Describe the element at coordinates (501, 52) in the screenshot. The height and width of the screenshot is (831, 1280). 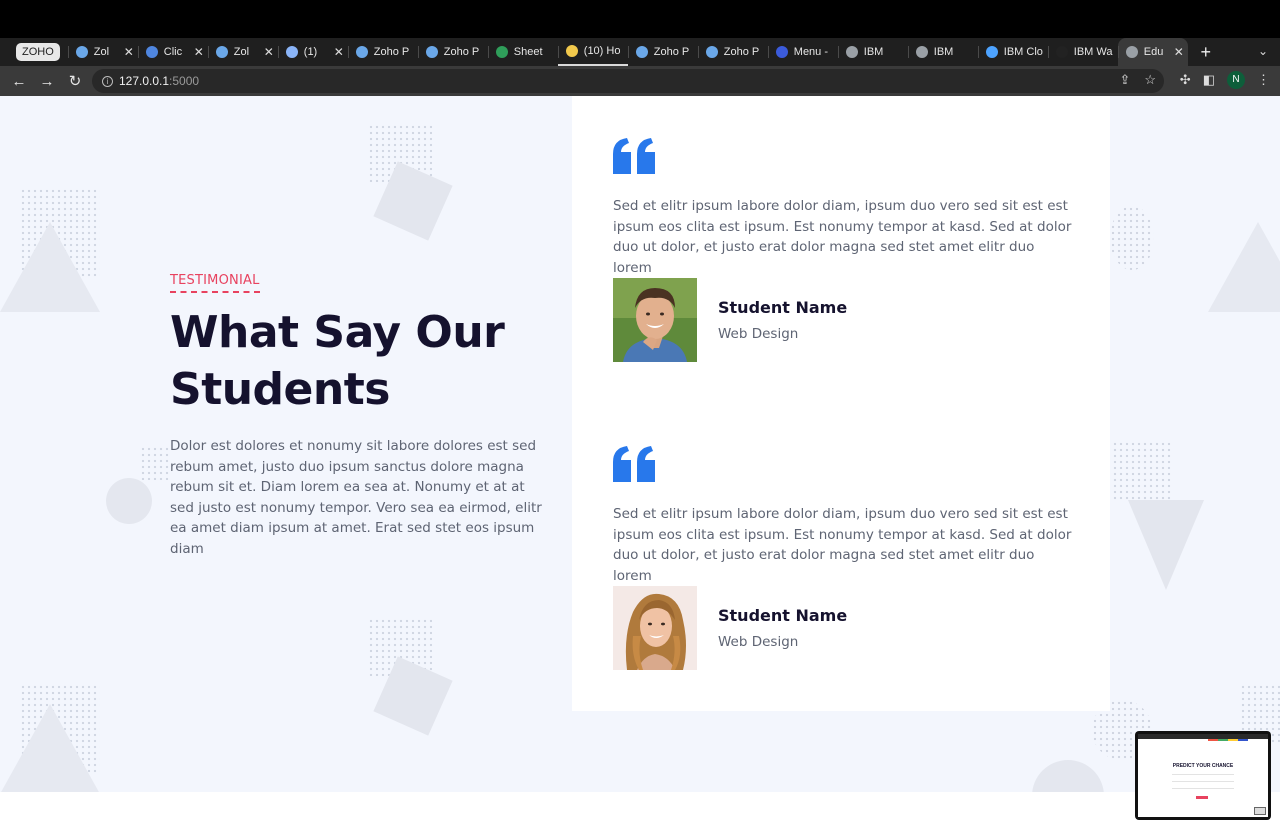
I see `sheet-icon` at that location.